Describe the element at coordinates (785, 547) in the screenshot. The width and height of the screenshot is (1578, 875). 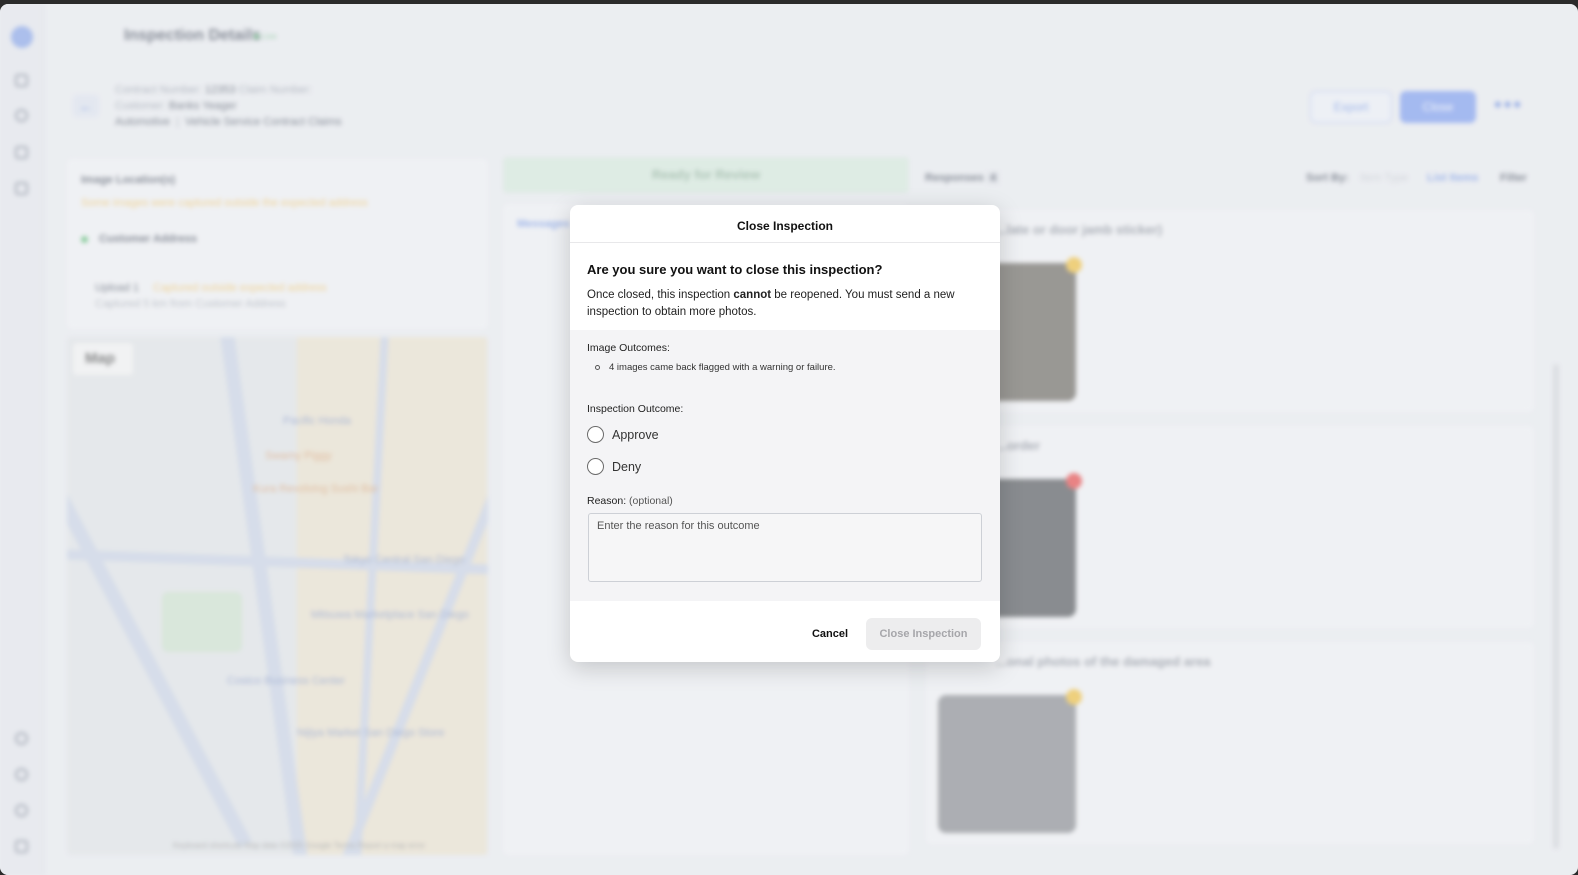
I see `reason-textarea` at that location.